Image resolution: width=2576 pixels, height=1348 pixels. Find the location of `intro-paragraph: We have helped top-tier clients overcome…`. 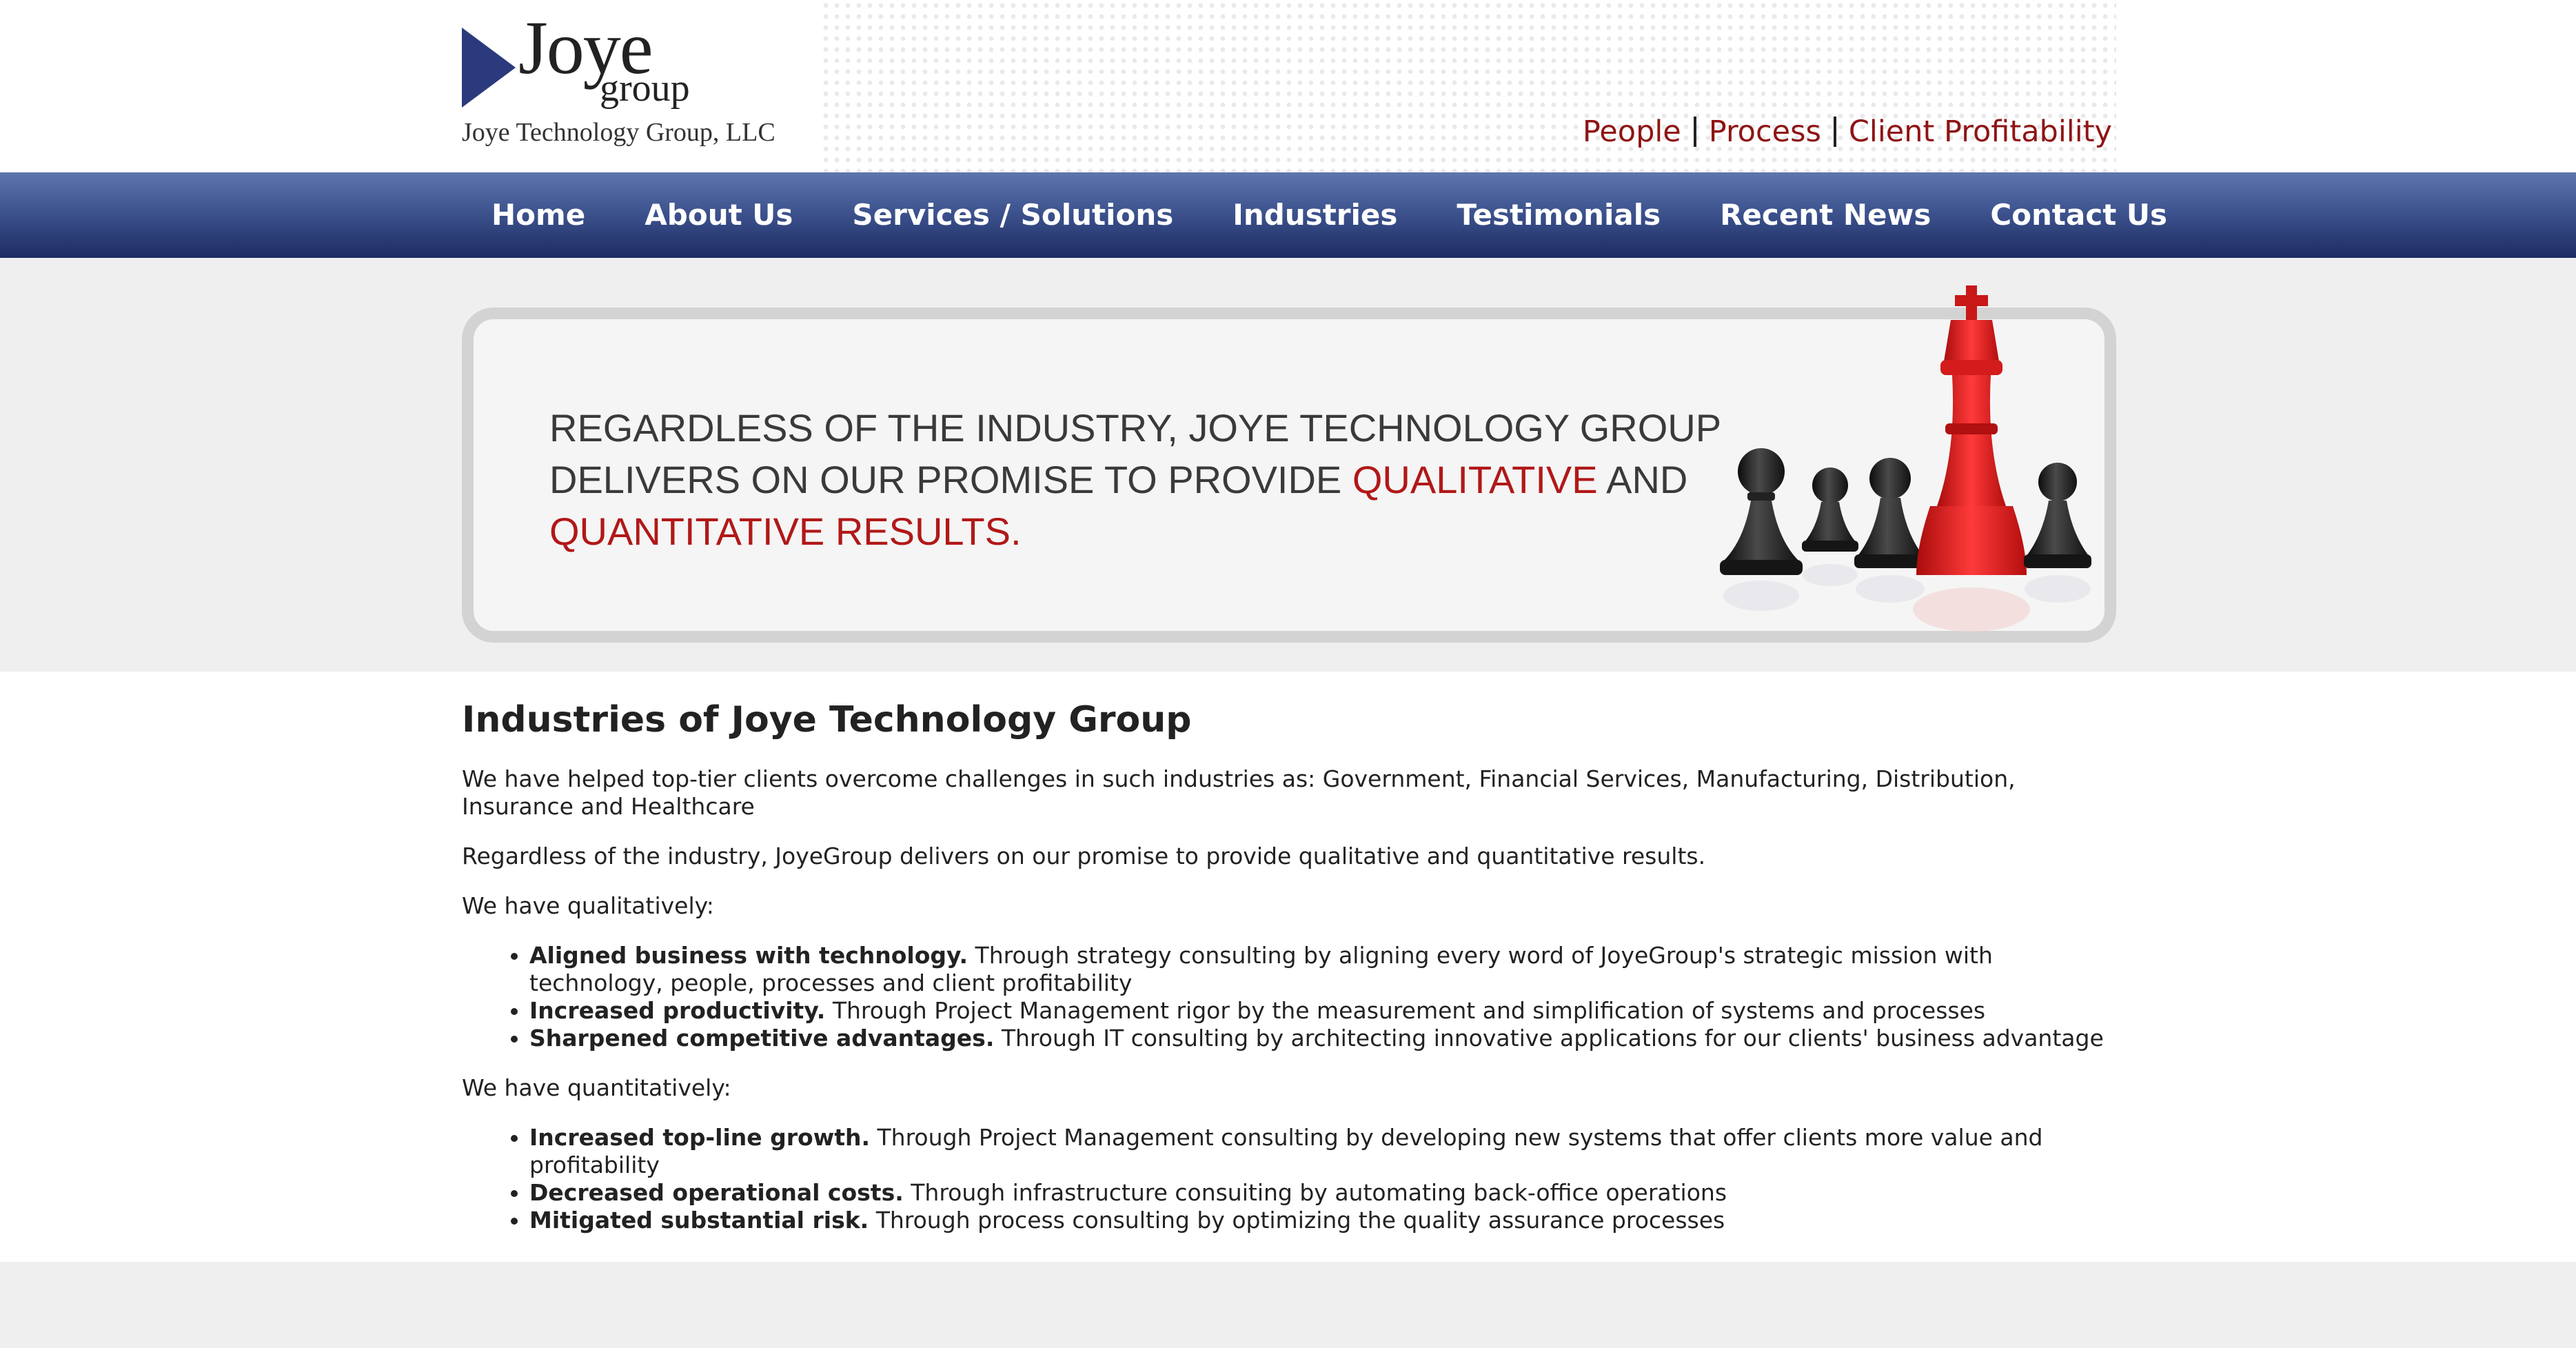

intro-paragraph: We have helped top-tier clients overcome… is located at coordinates (1239, 792).